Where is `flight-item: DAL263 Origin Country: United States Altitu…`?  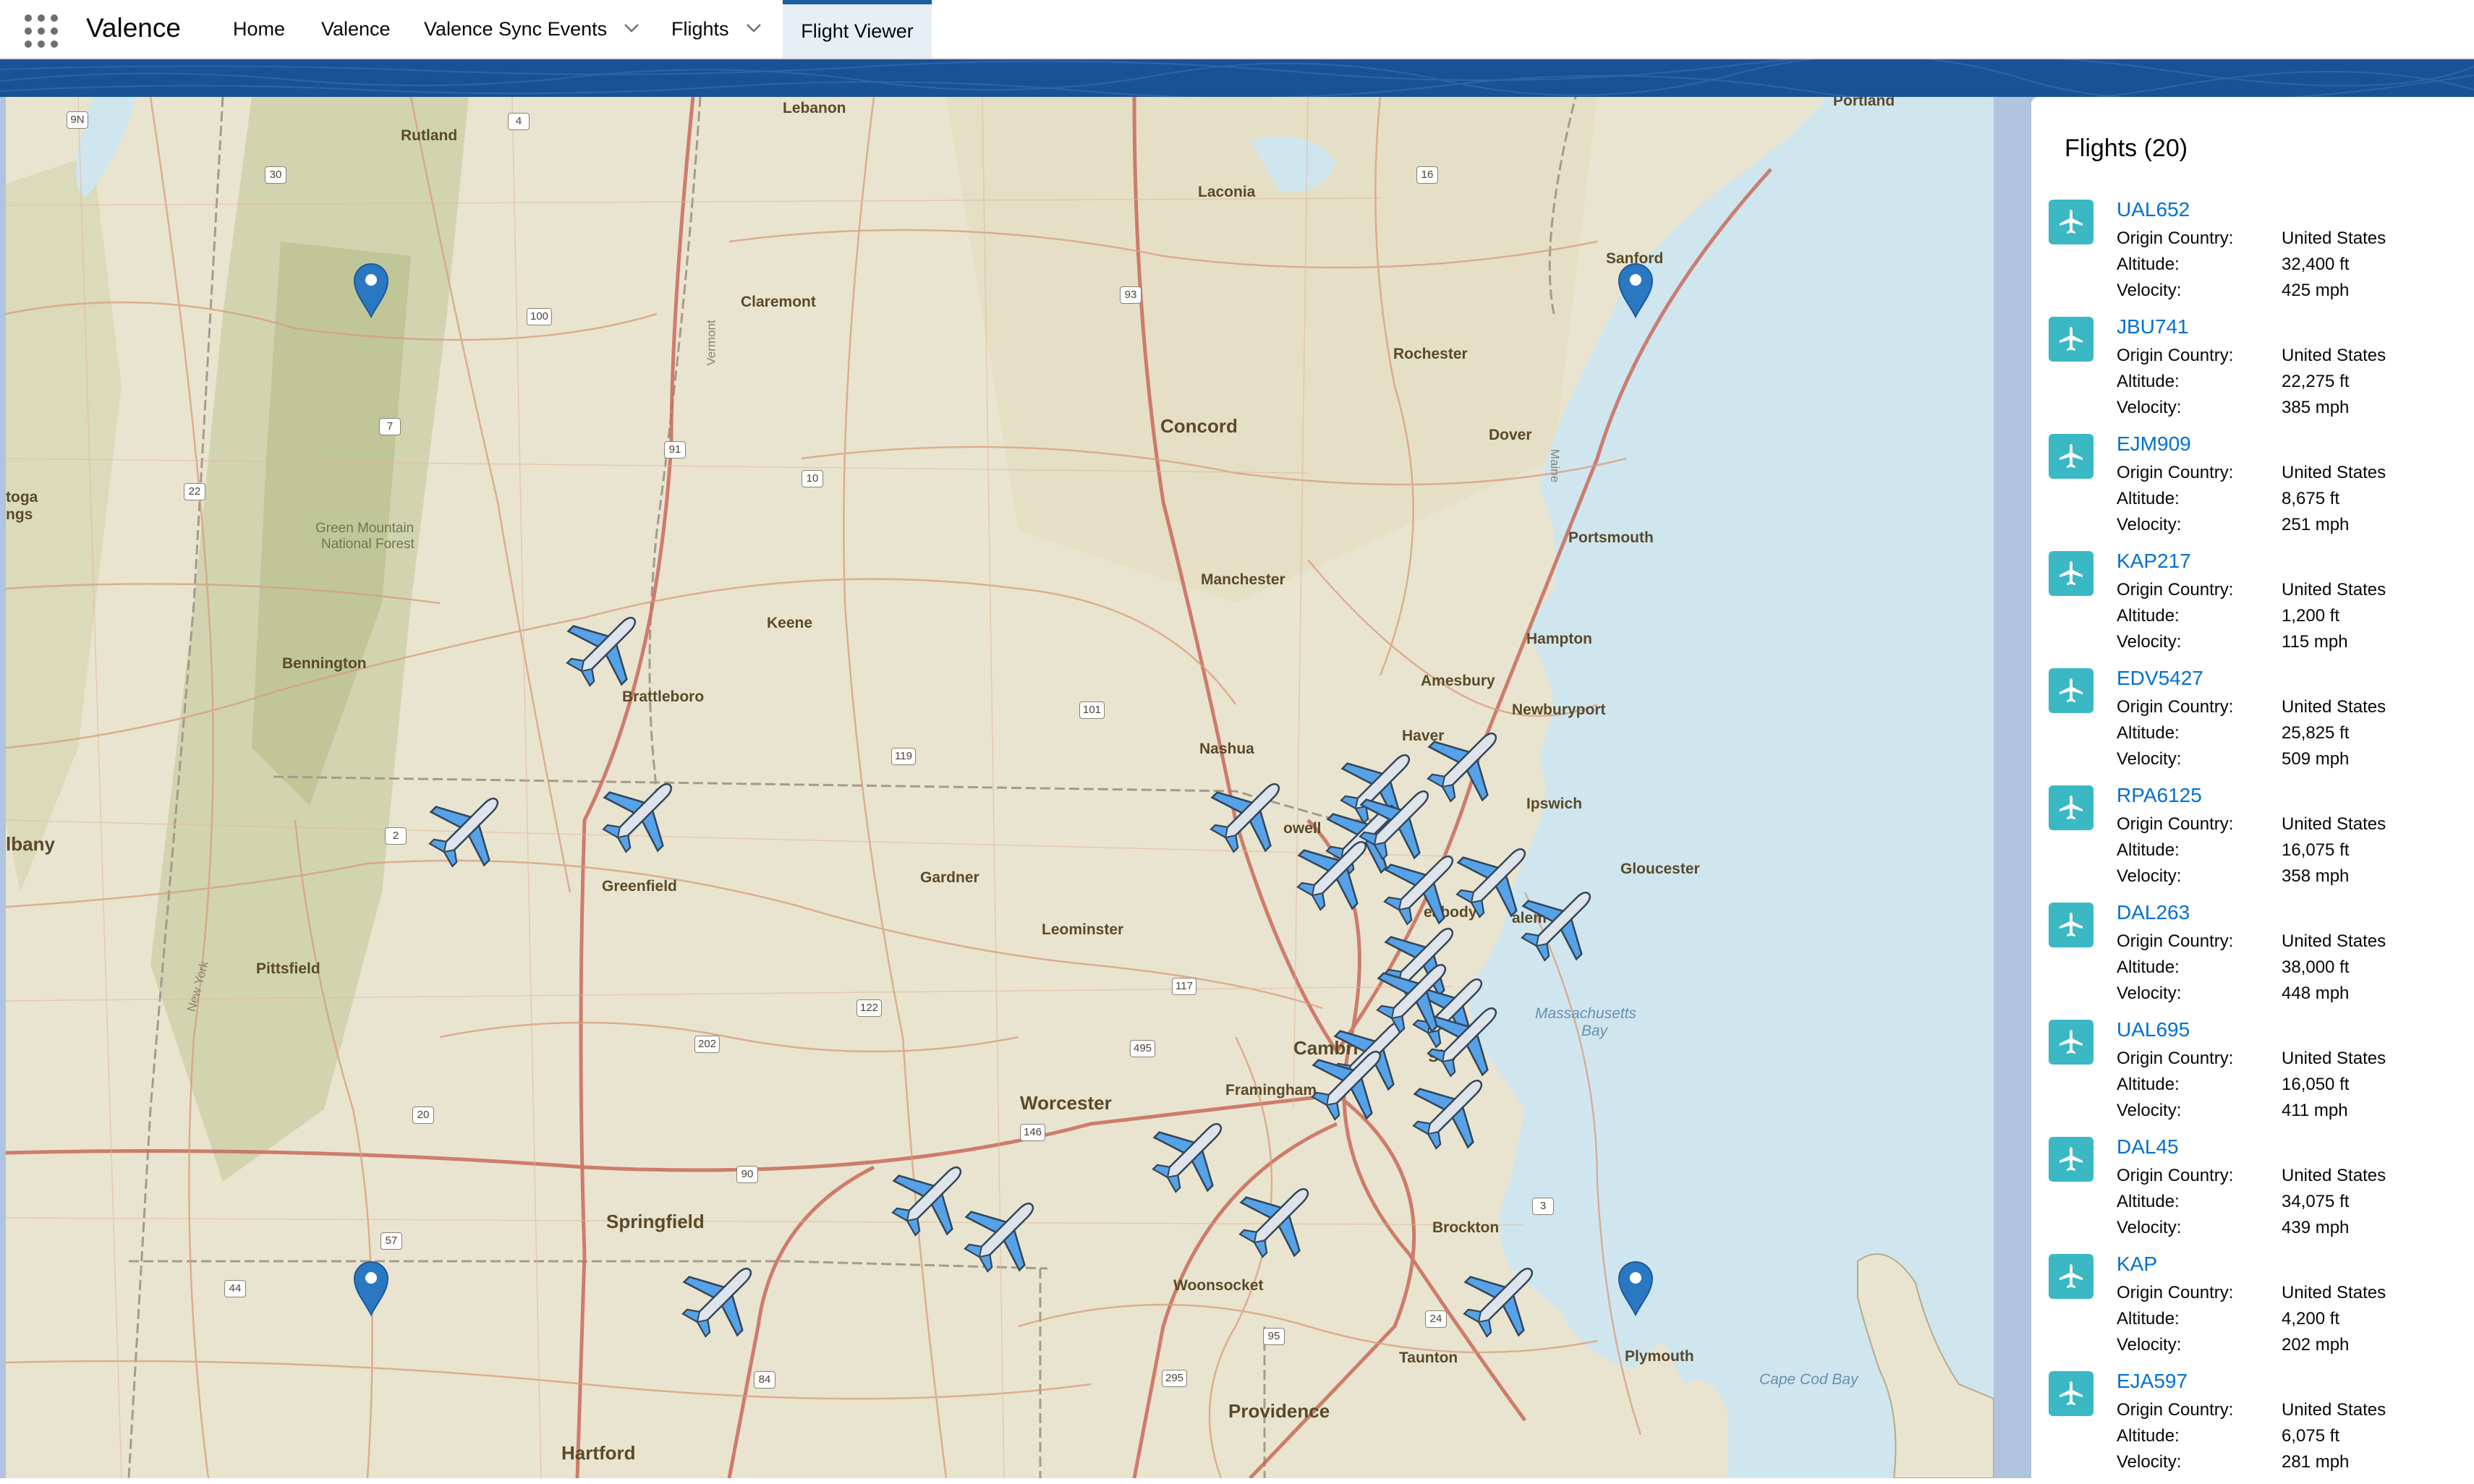 flight-item: DAL263 Origin Country: United States Altitu… is located at coordinates (2252, 956).